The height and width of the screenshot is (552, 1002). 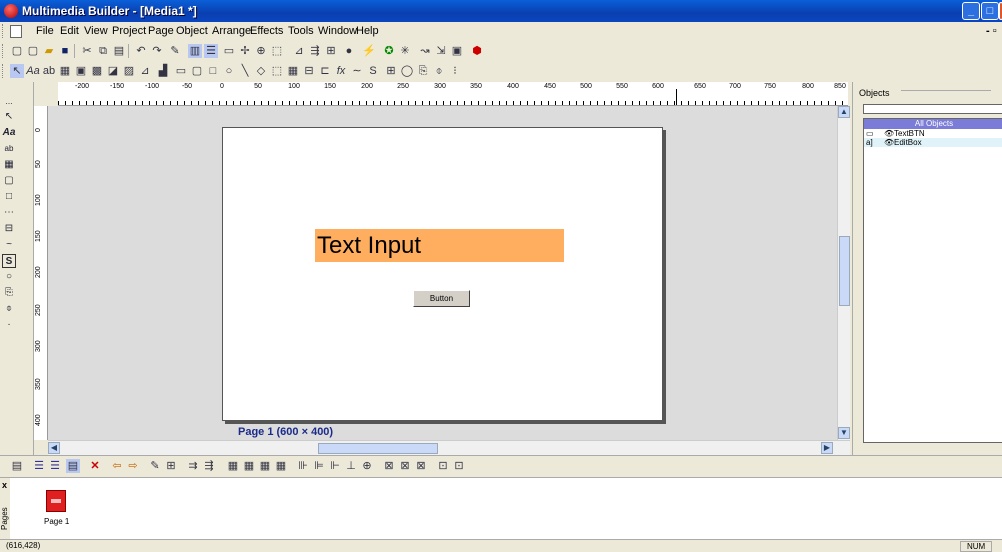 What do you see at coordinates (933, 124) in the screenshot?
I see `all-objects-header: All Objects` at bounding box center [933, 124].